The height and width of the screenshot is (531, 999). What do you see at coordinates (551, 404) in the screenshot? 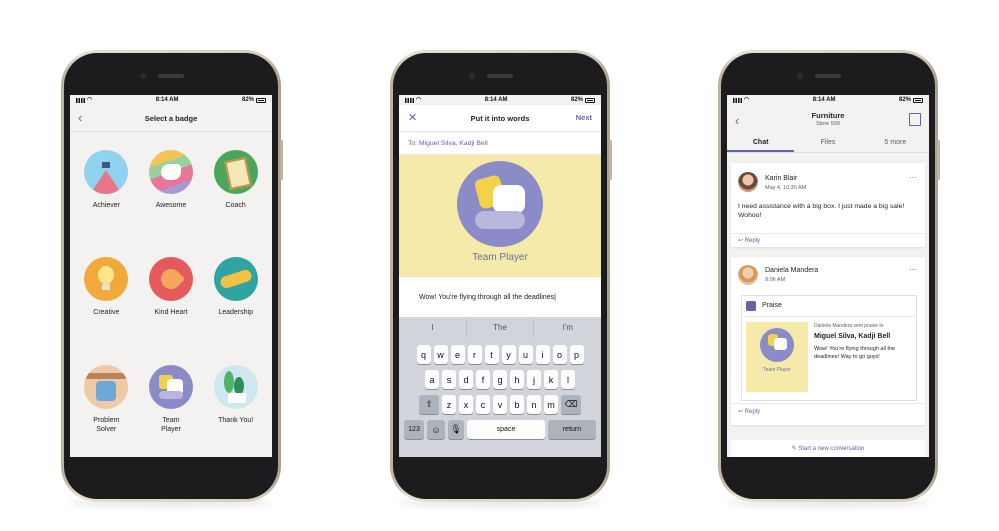
I see `key-m: m` at bounding box center [551, 404].